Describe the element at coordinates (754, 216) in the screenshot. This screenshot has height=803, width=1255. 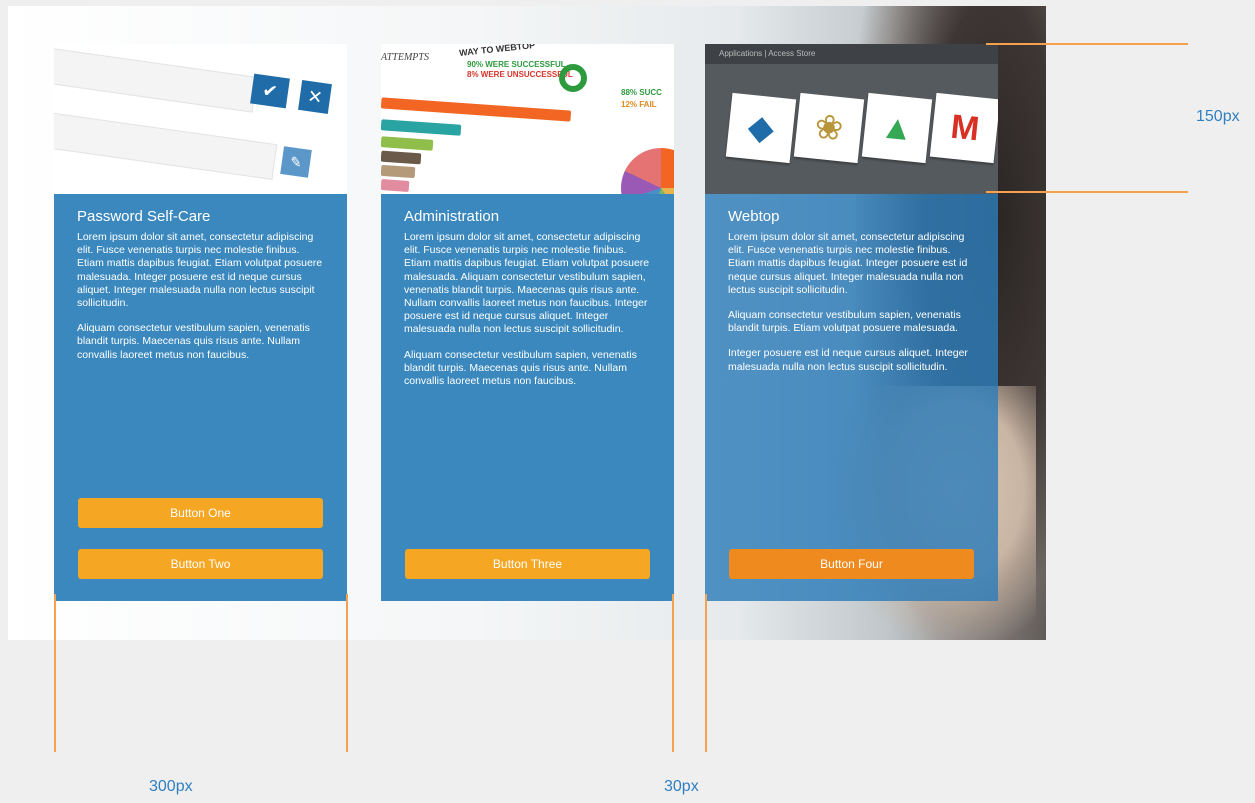
I see `card-title: Webtop` at that location.